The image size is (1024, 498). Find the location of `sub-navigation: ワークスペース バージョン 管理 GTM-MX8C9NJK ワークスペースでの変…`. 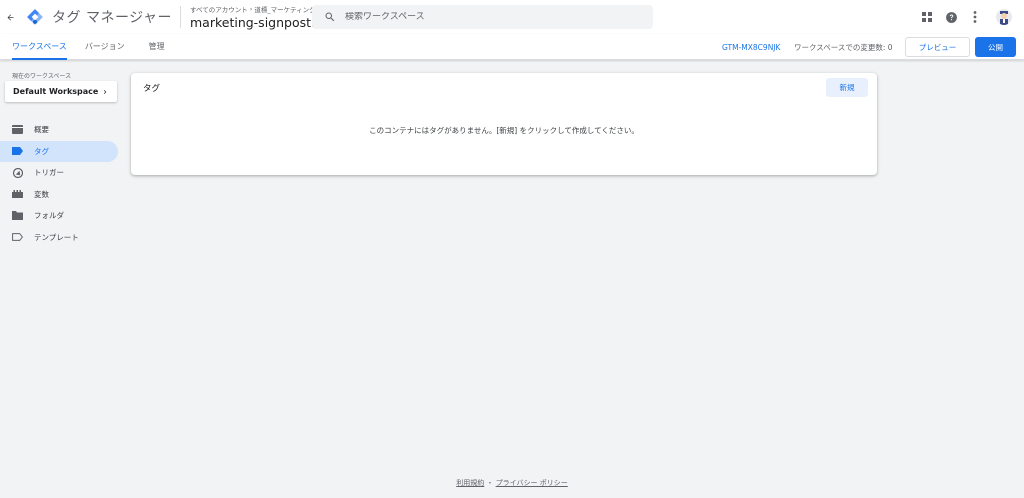

sub-navigation: ワークスペース バージョン 管理 GTM-MX8C9NJK ワークスペースでの変… is located at coordinates (512, 47).